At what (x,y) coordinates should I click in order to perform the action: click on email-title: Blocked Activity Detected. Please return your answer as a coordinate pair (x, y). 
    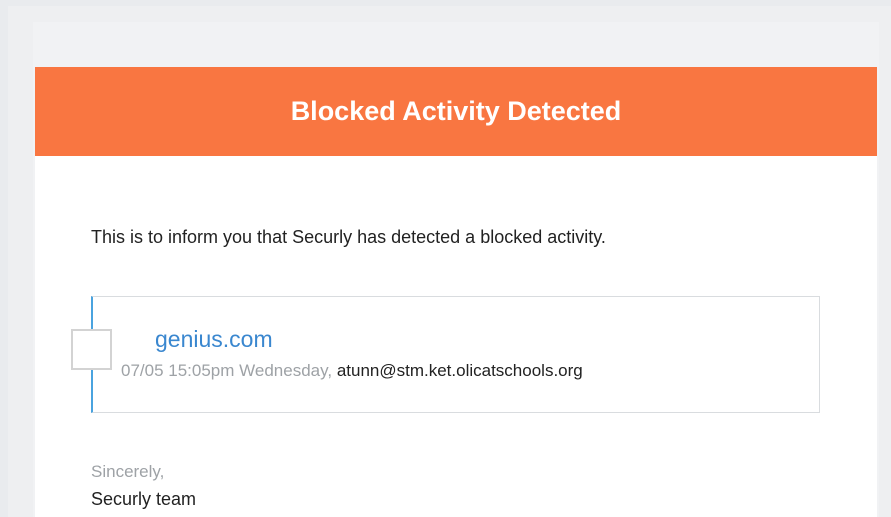
    Looking at the image, I should click on (456, 111).